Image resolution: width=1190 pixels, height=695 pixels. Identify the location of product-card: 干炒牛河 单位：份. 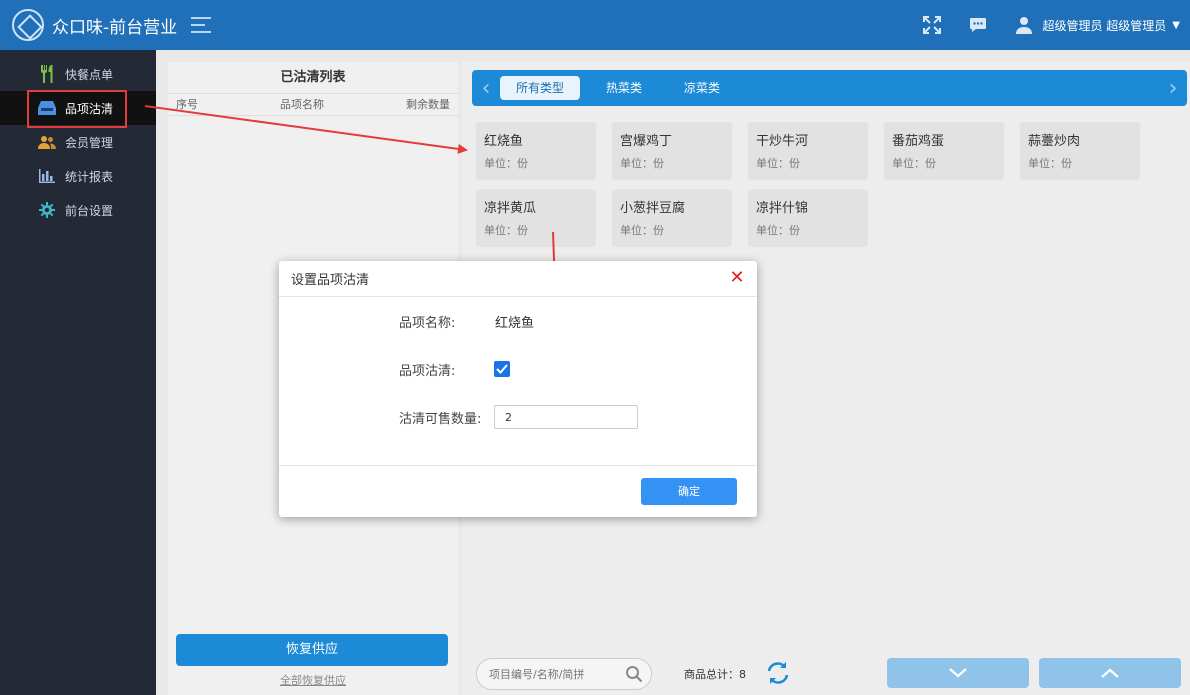
(808, 151).